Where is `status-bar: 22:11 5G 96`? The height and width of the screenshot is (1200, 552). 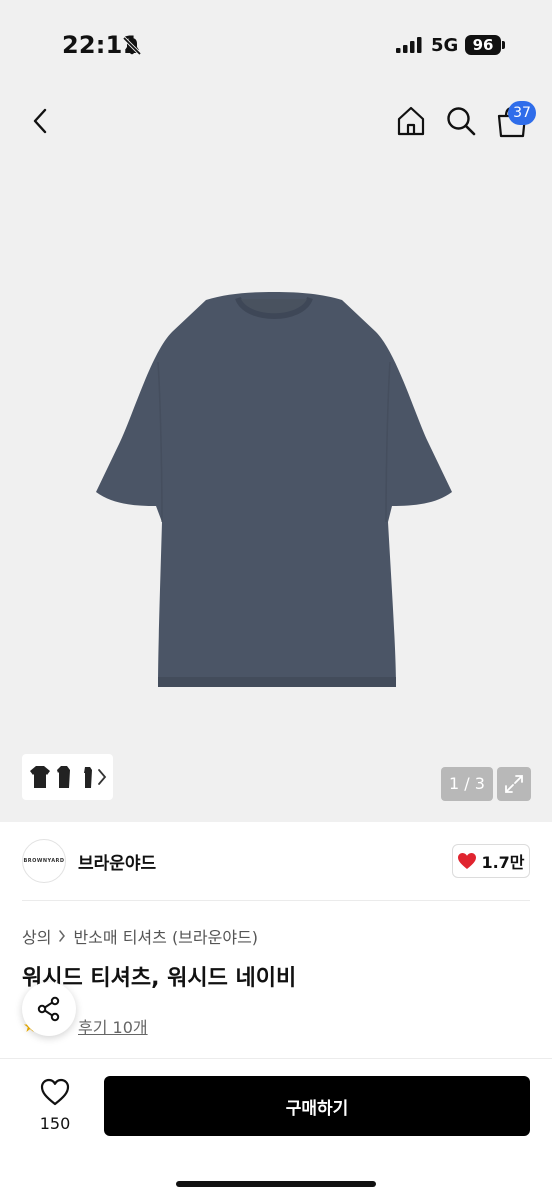
status-bar: 22:11 5G 96 is located at coordinates (276, 45).